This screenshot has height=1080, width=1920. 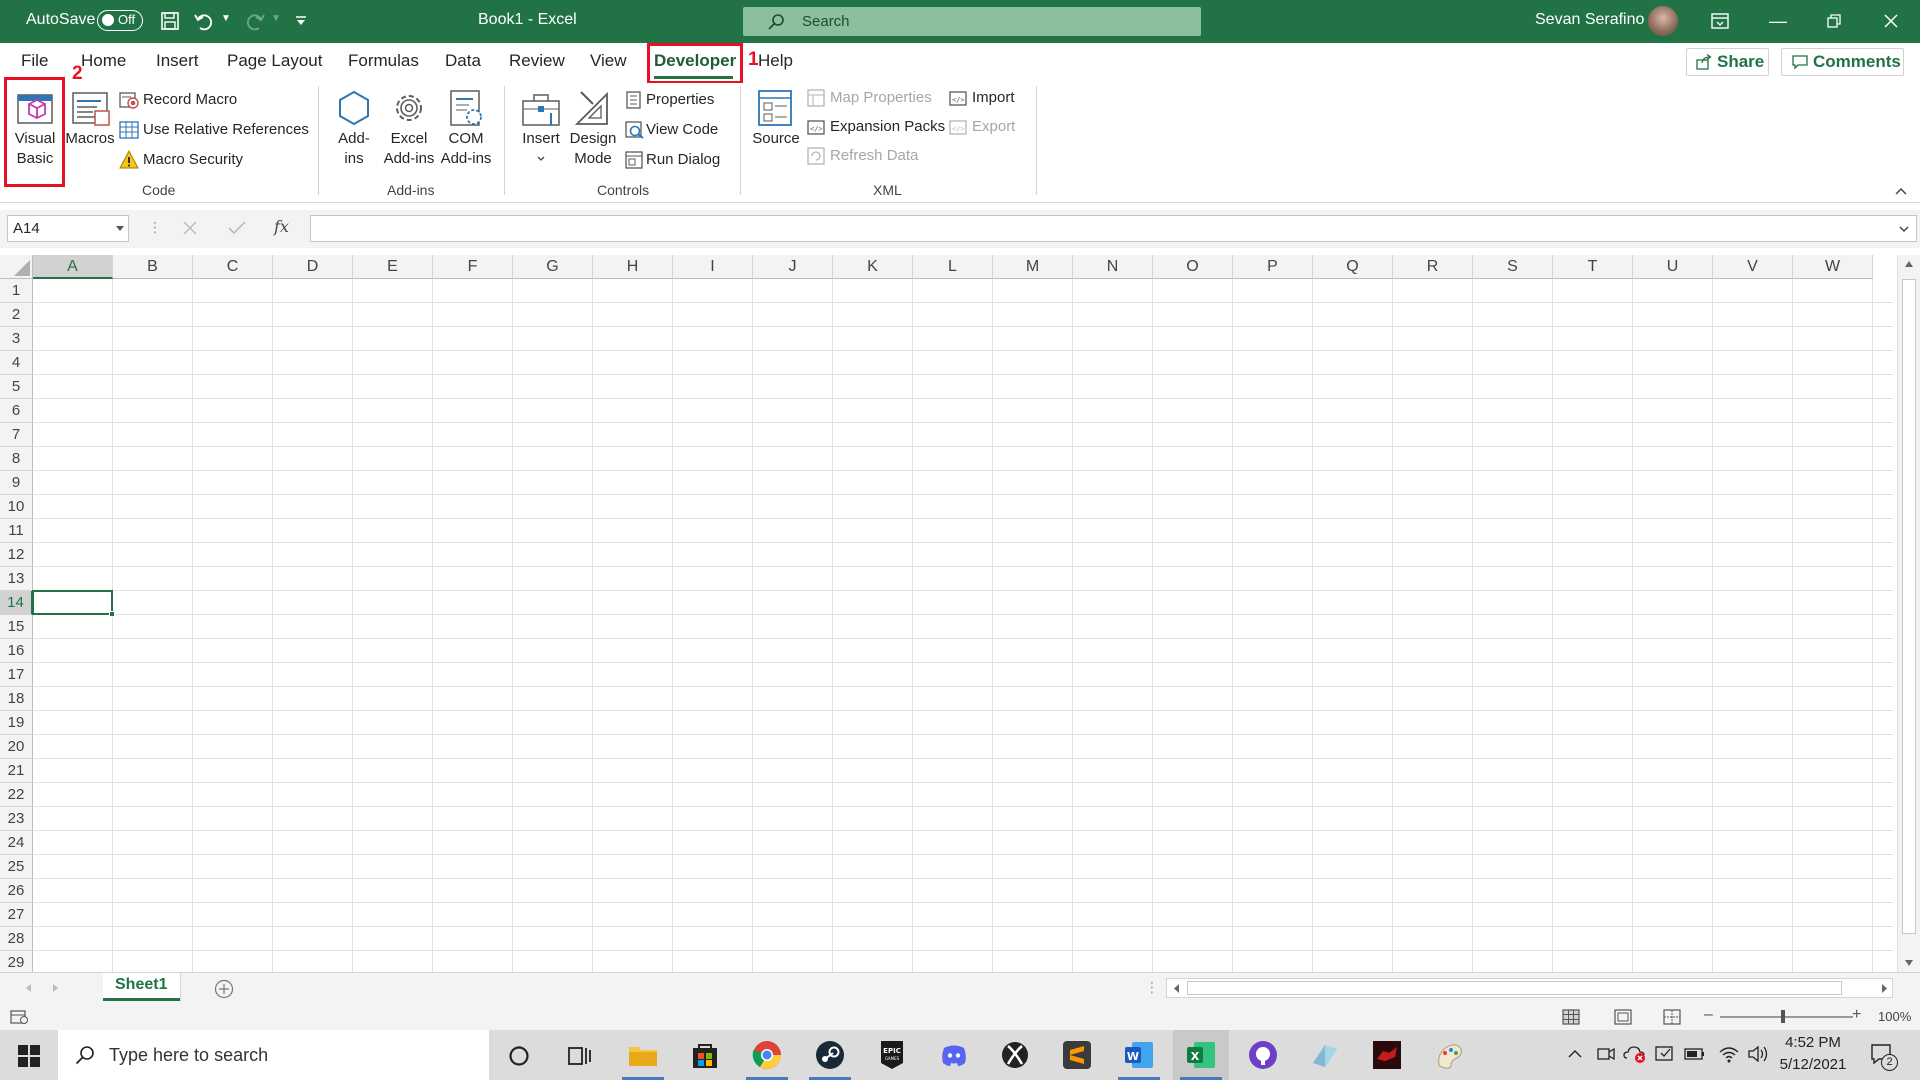 I want to click on select-all-button, so click(x=16, y=267).